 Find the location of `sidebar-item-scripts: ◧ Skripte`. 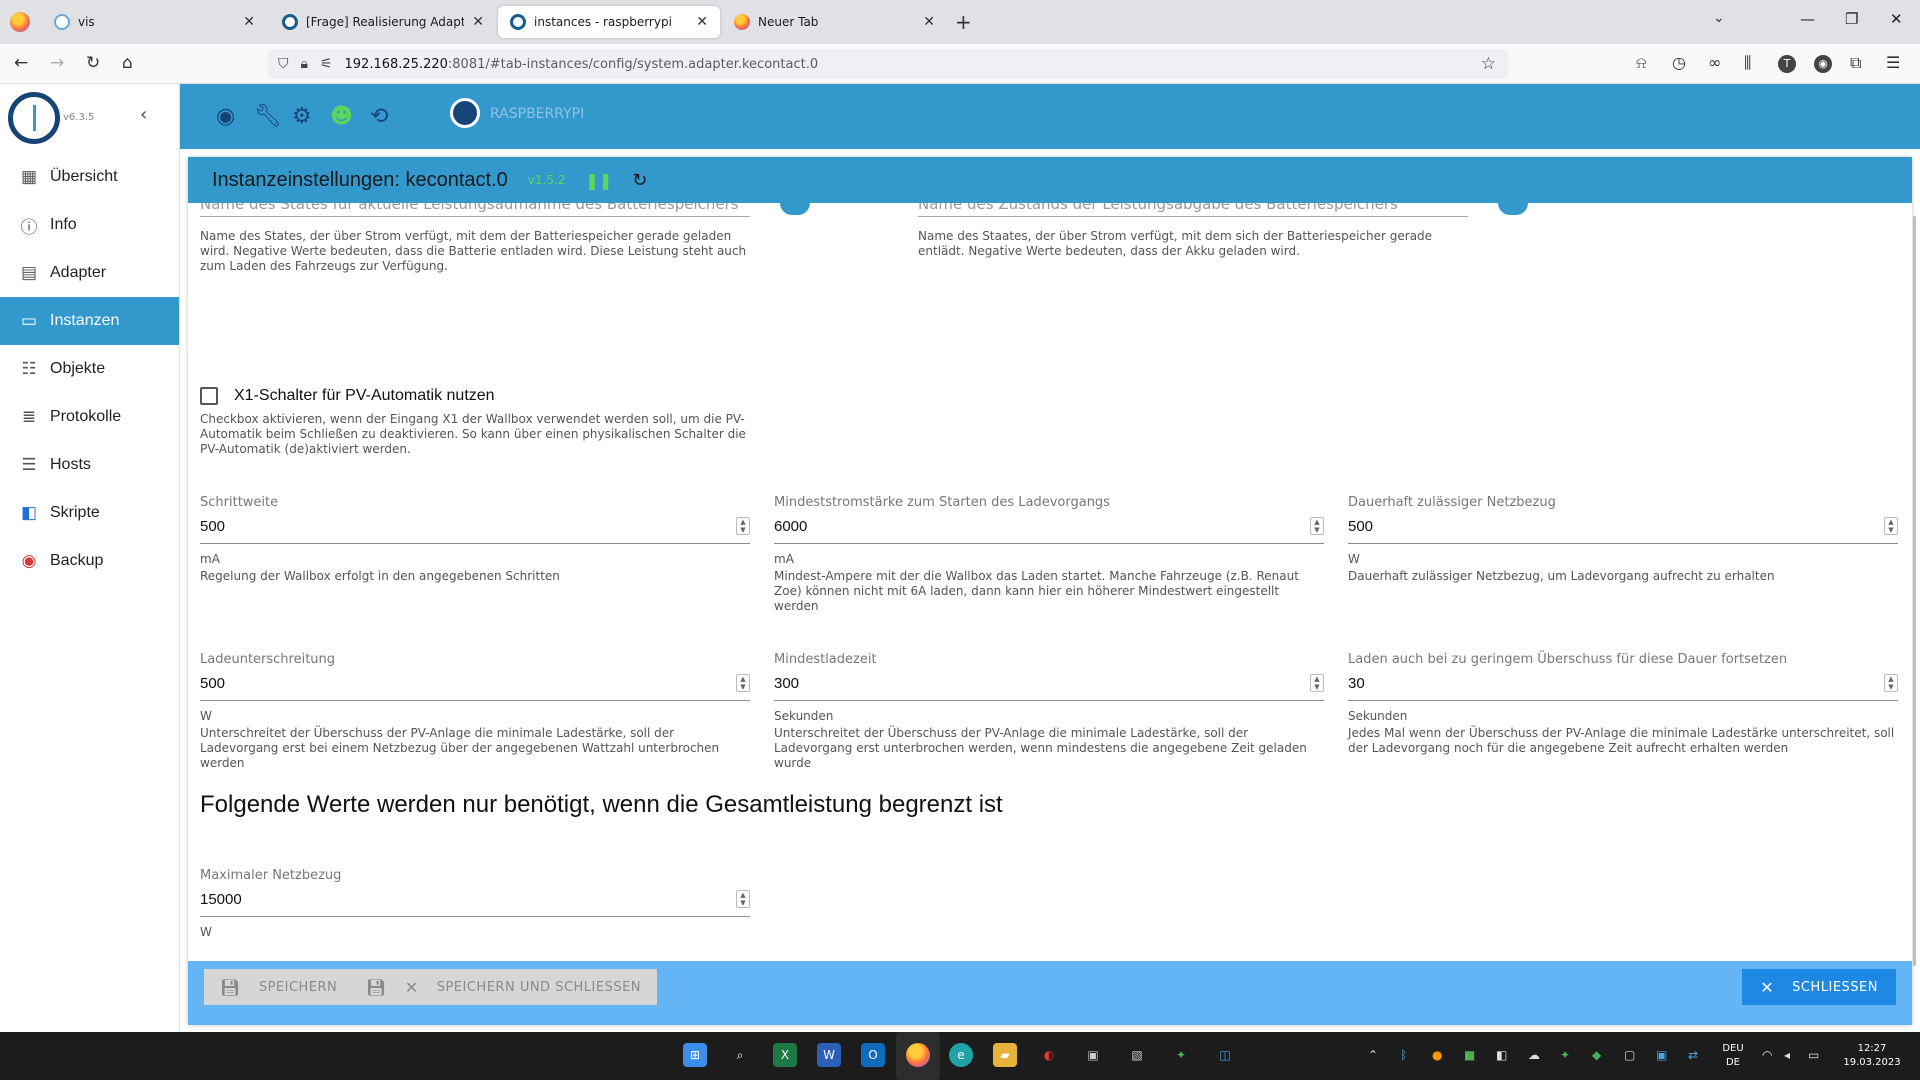

sidebar-item-scripts: ◧ Skripte is located at coordinates (89, 513).